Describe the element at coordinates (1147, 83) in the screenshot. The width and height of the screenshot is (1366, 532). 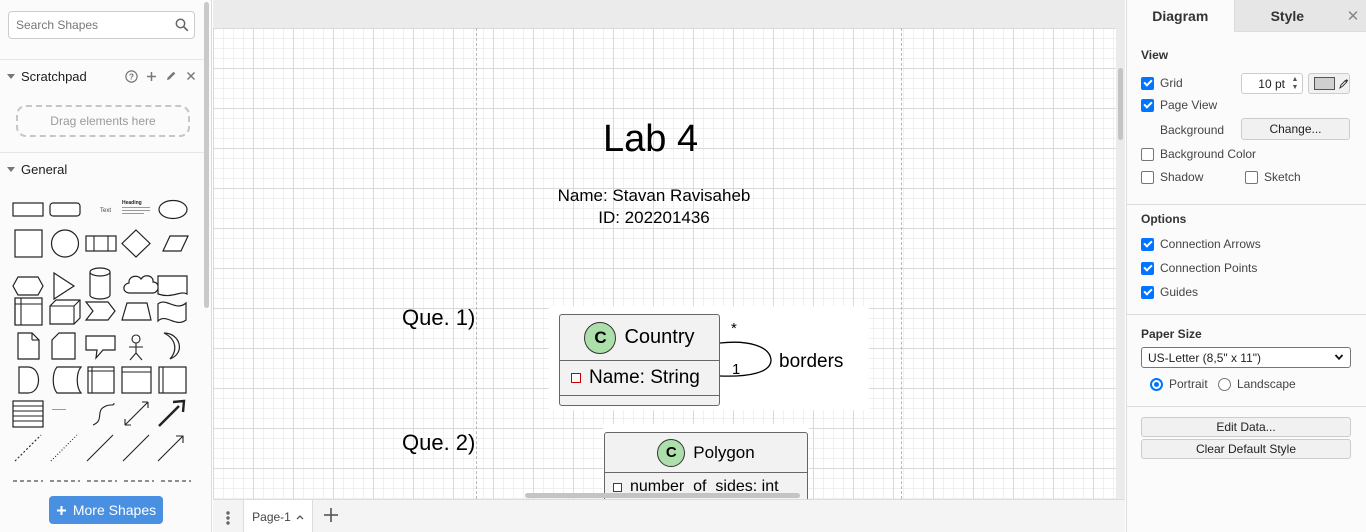
I see `grid-checkbox-box` at that location.